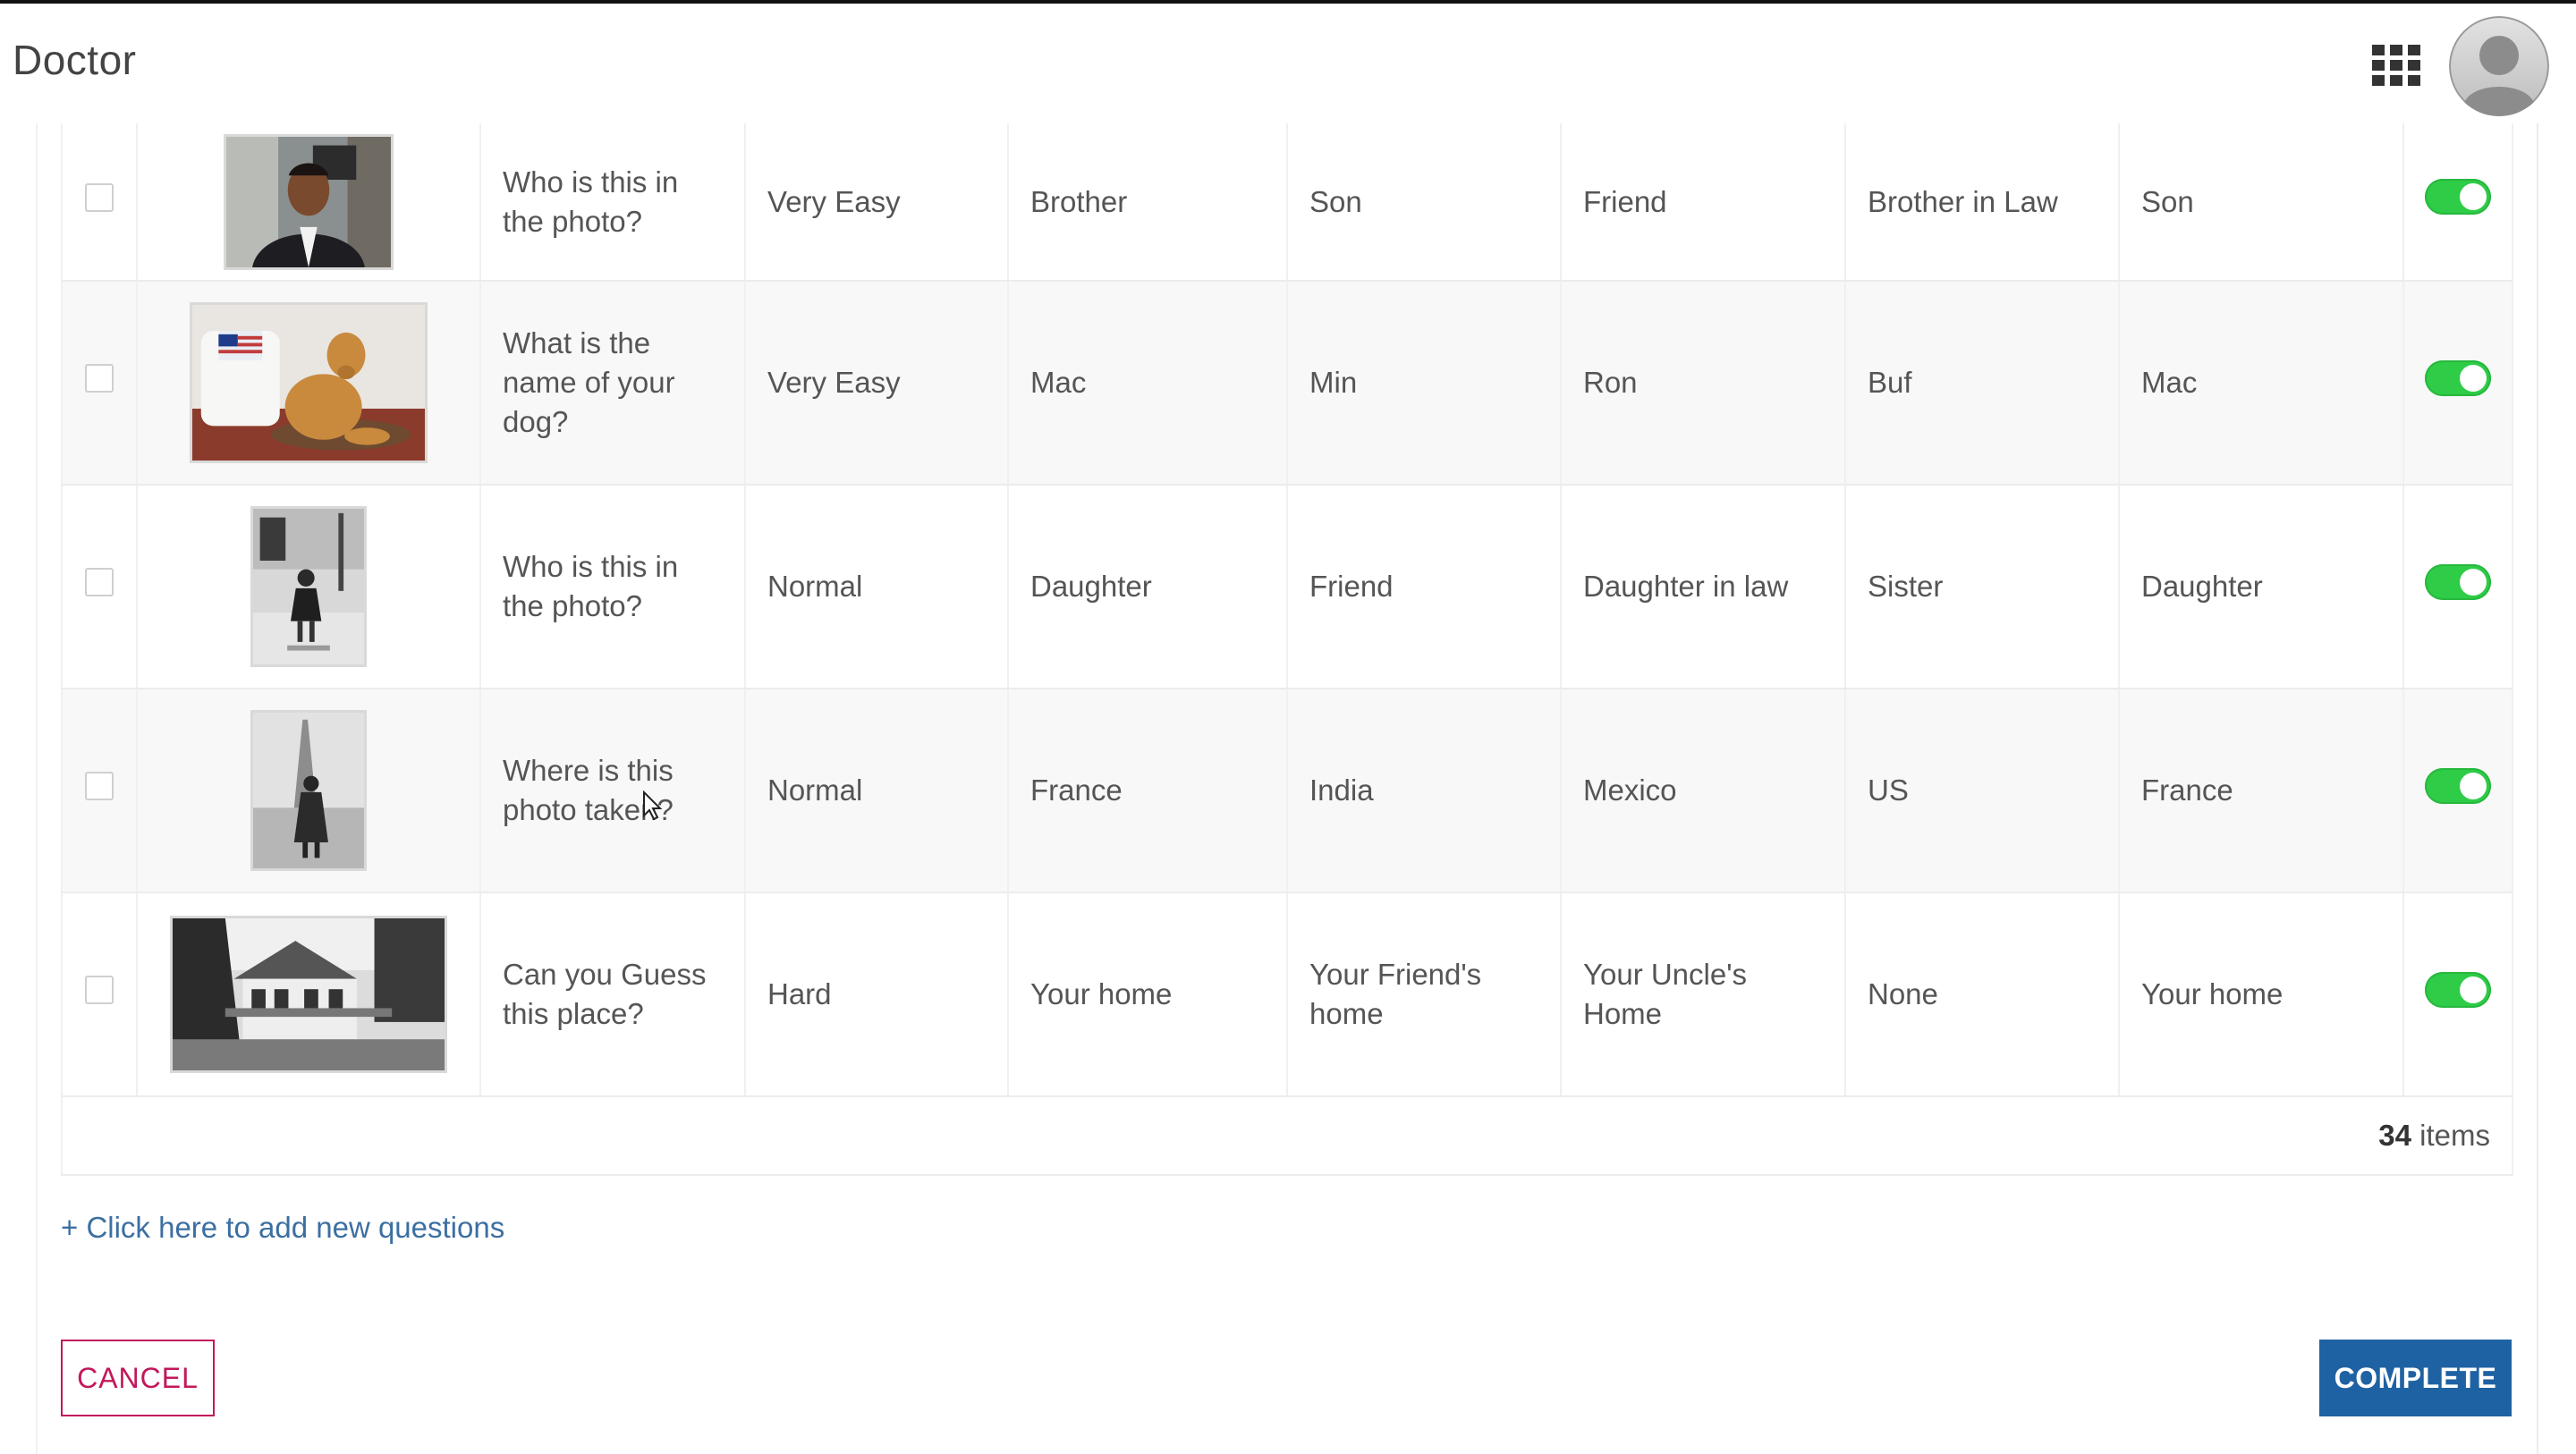 This screenshot has width=2576, height=1454. What do you see at coordinates (613, 384) in the screenshot?
I see `question-cell: What is the name of your dog?` at bounding box center [613, 384].